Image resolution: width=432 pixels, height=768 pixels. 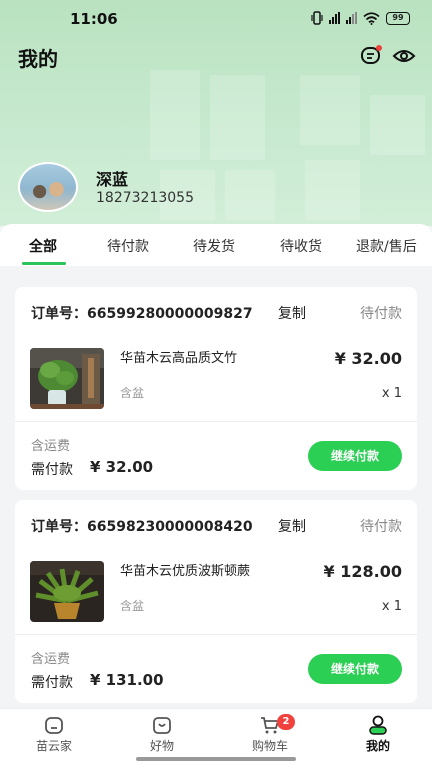 What do you see at coordinates (386, 246) in the screenshot?
I see `tab-refund: 退款/售后` at bounding box center [386, 246].